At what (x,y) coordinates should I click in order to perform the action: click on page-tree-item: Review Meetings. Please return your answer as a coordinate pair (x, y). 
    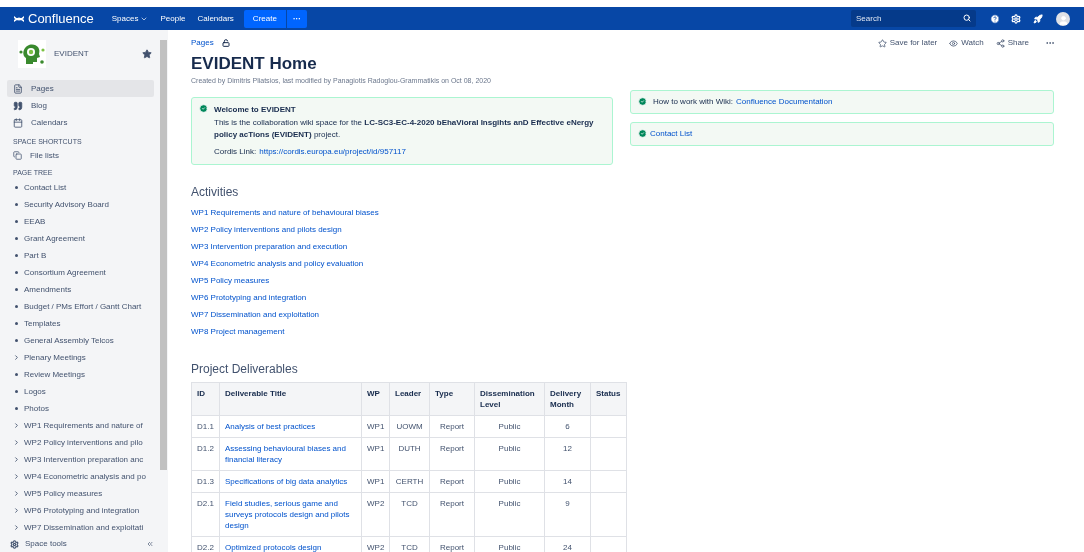
    Looking at the image, I should click on (80, 374).